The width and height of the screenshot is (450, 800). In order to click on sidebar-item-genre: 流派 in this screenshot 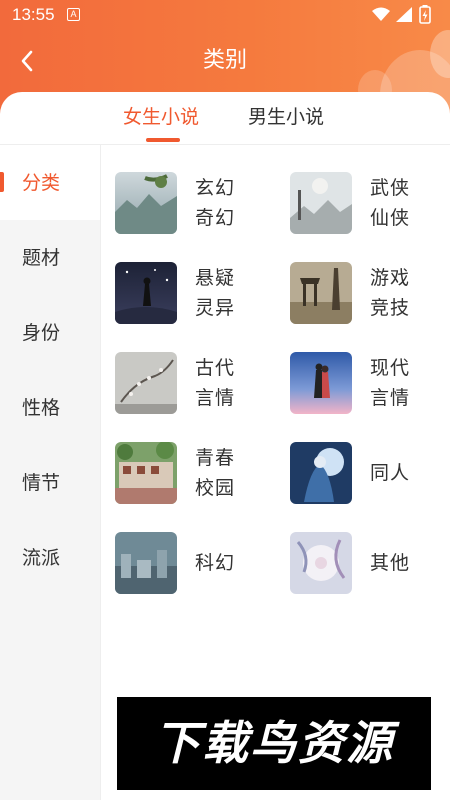, I will do `click(50, 557)`.